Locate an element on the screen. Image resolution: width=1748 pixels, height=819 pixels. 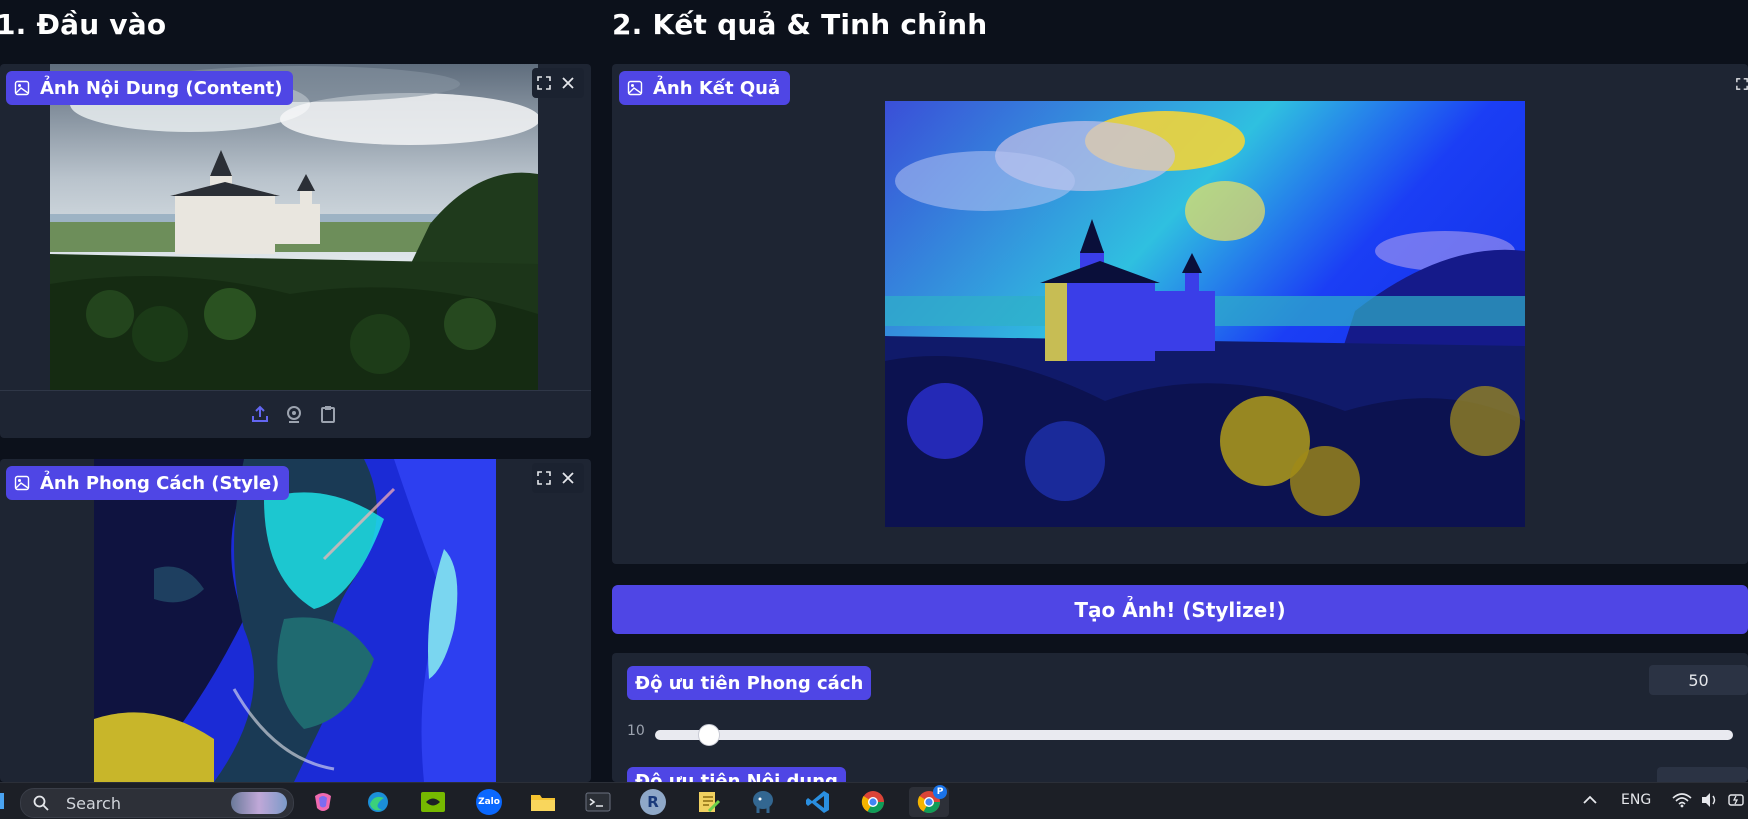
style-weight-label-text: Độ ưu tiên Phong cách is located at coordinates (749, 683).